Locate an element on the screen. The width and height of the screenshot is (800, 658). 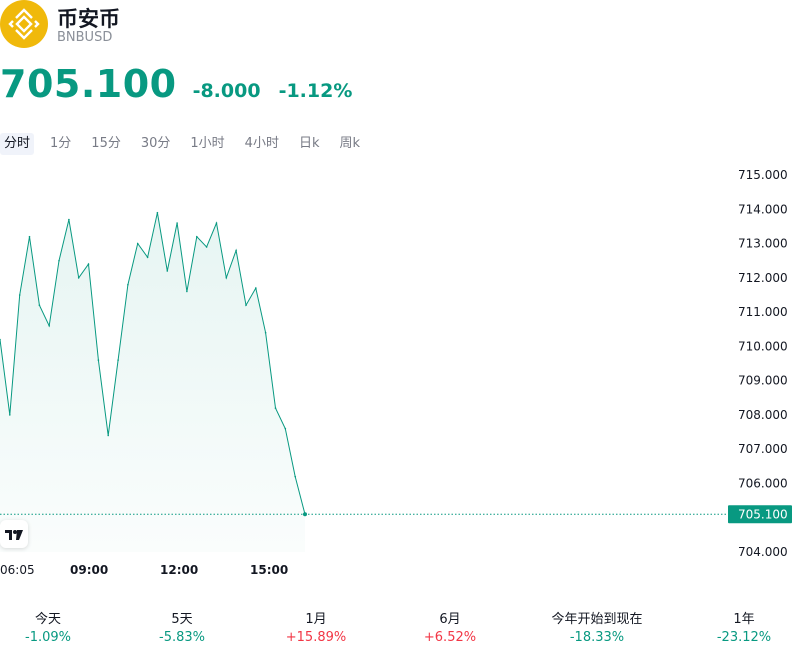
tab-15min: 15分 is located at coordinates (106, 144).